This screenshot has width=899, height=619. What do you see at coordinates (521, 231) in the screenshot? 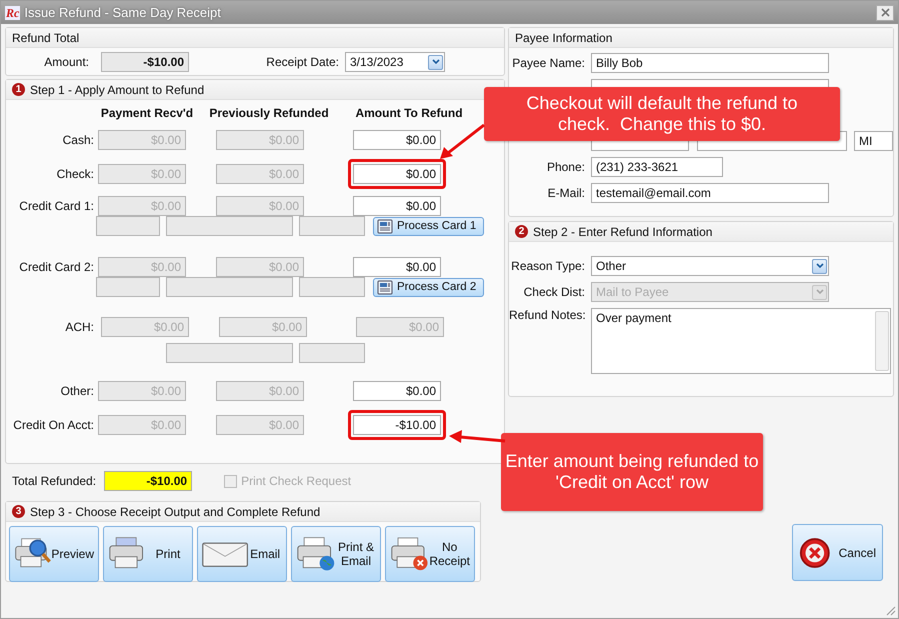
I see `step-number-badge: 2` at bounding box center [521, 231].